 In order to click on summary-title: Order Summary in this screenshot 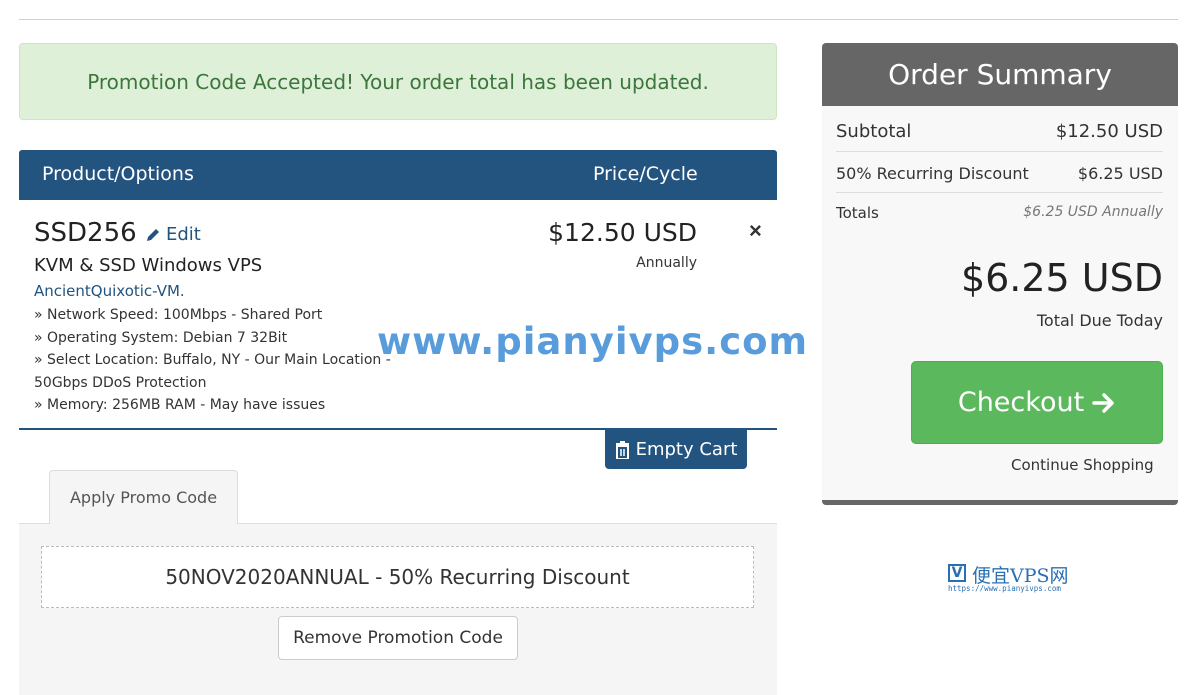, I will do `click(1000, 74)`.